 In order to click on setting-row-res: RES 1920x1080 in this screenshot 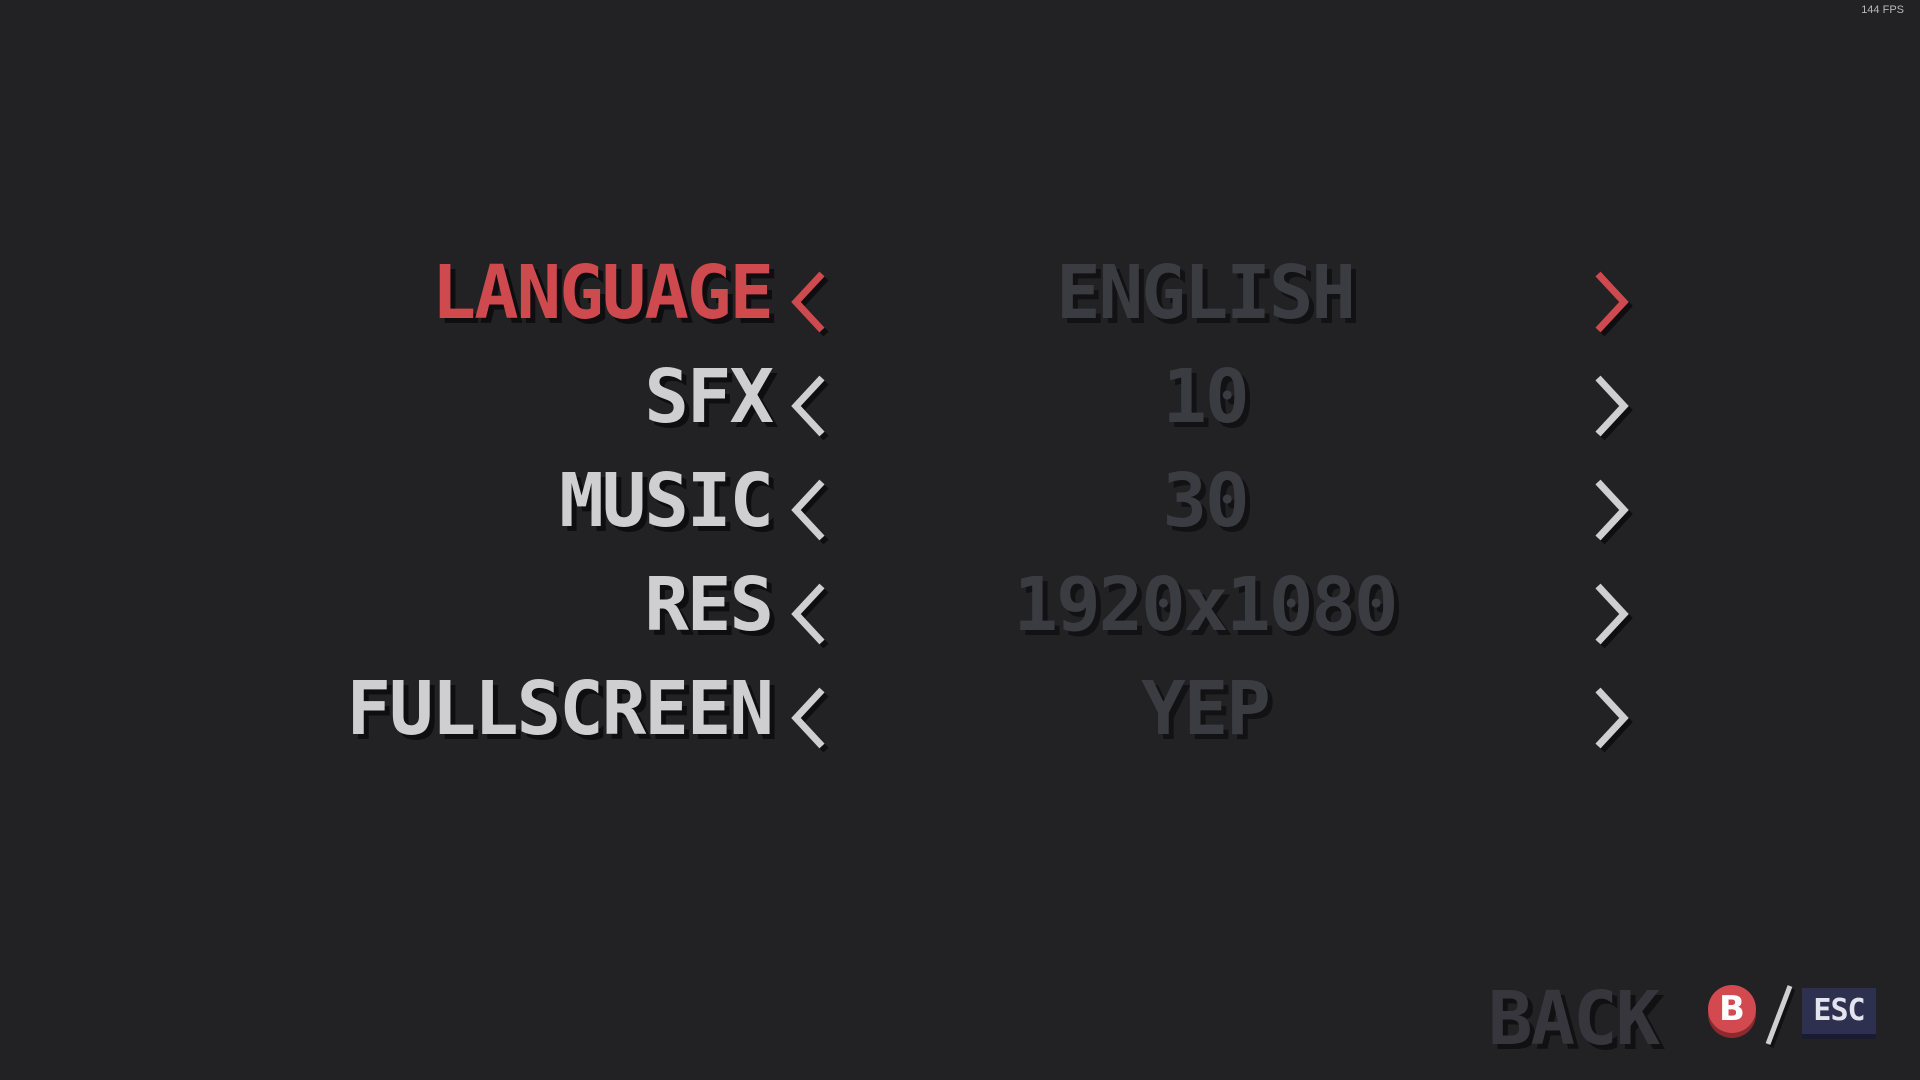, I will do `click(960, 612)`.